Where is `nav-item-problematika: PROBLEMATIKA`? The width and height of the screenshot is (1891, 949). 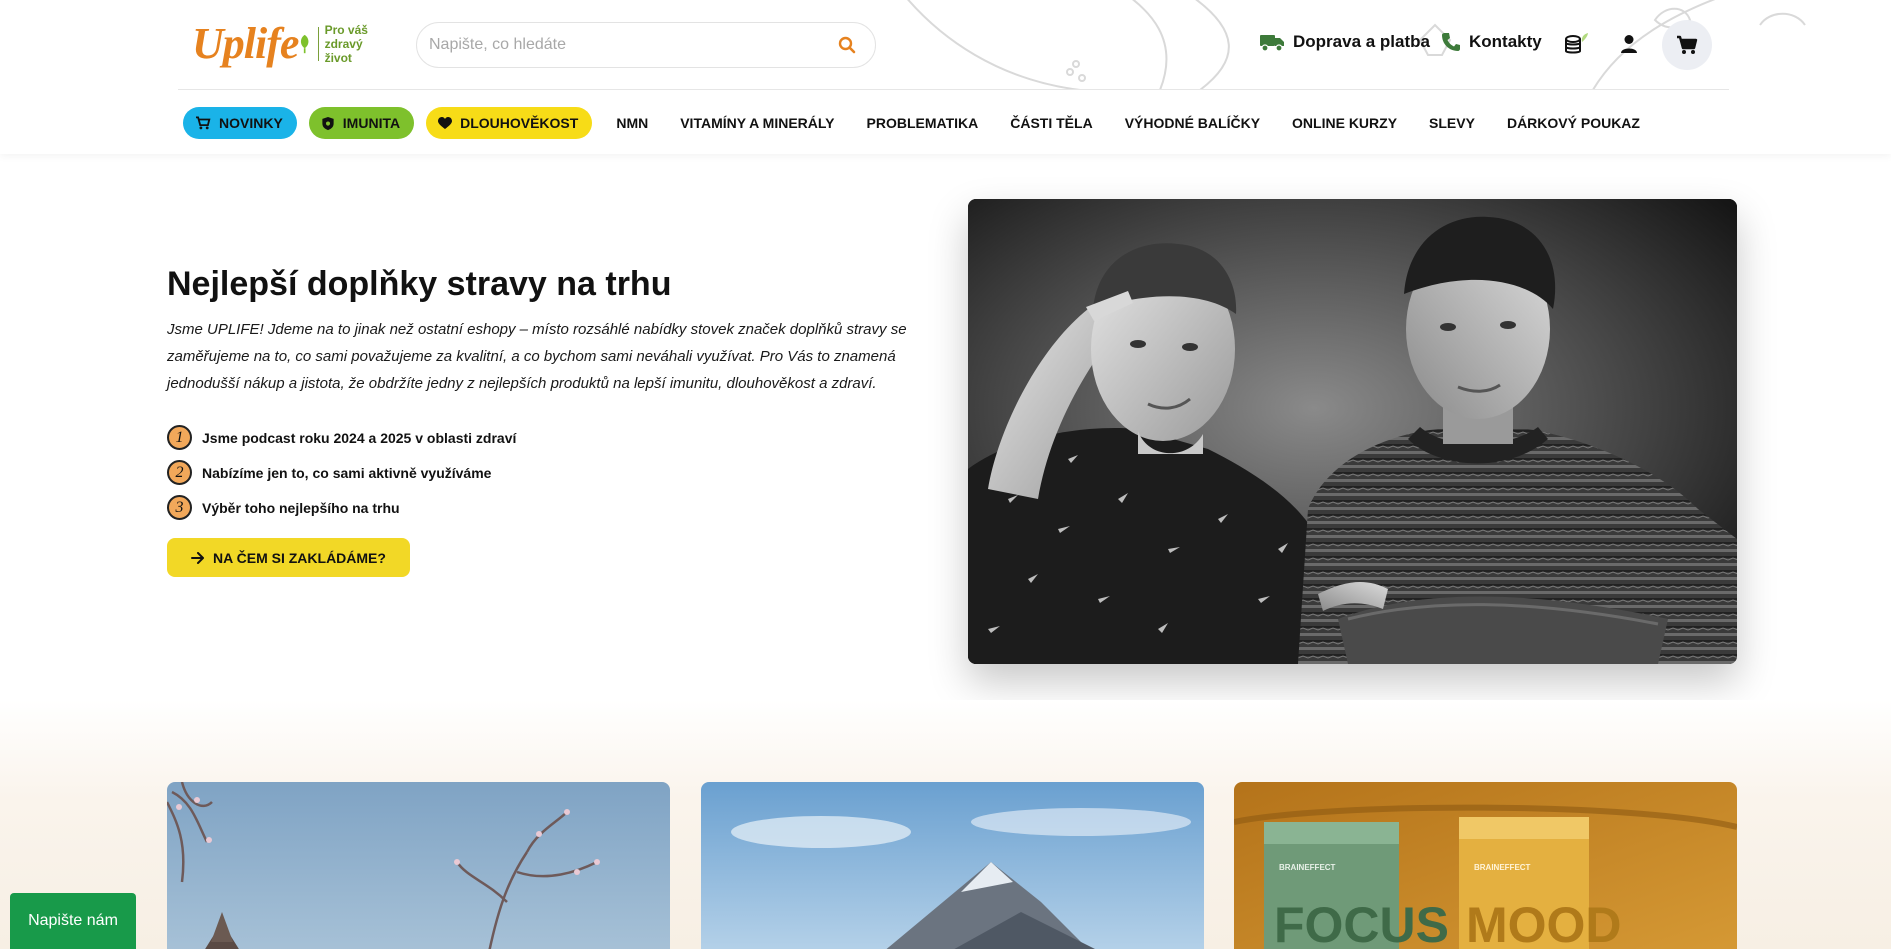 nav-item-problematika: PROBLEMATIKA is located at coordinates (923, 123).